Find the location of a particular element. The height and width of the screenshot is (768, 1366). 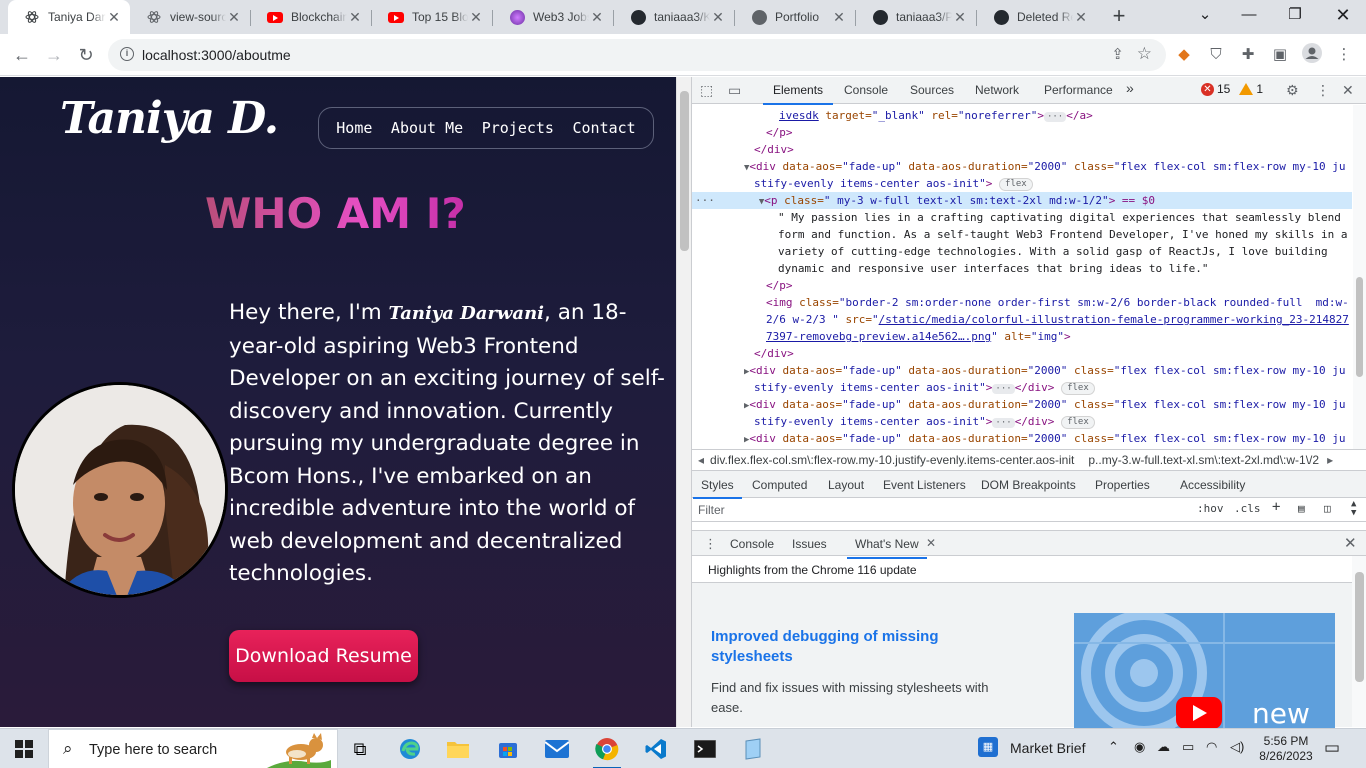

share-icon: ⇪ is located at coordinates (1117, 54).